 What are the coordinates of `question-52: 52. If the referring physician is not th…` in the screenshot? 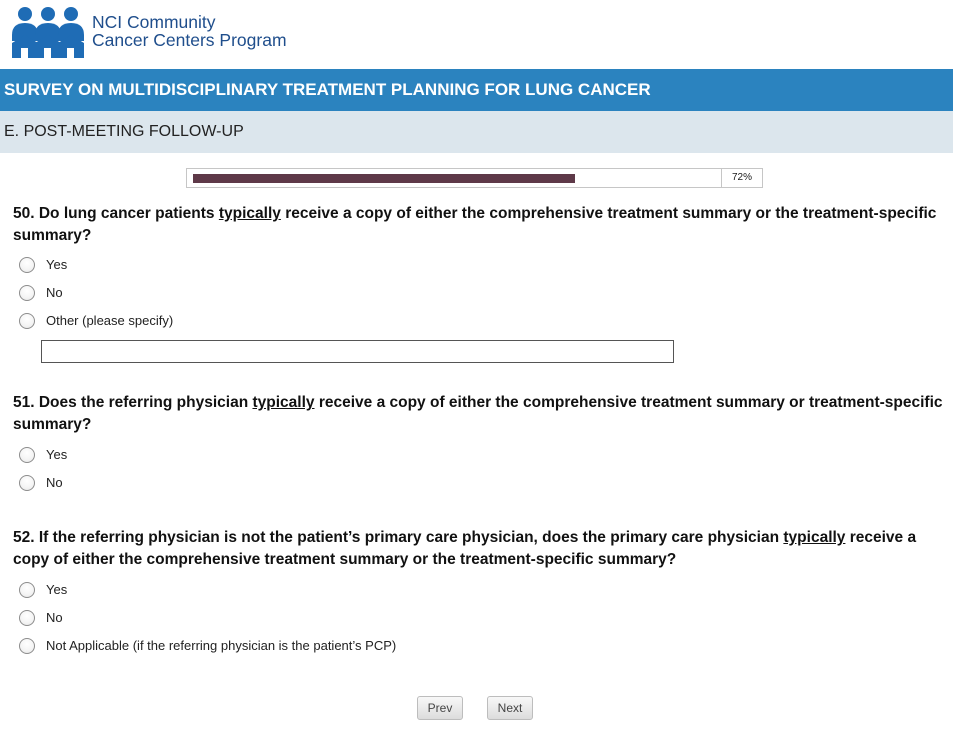 It's located at (478, 549).